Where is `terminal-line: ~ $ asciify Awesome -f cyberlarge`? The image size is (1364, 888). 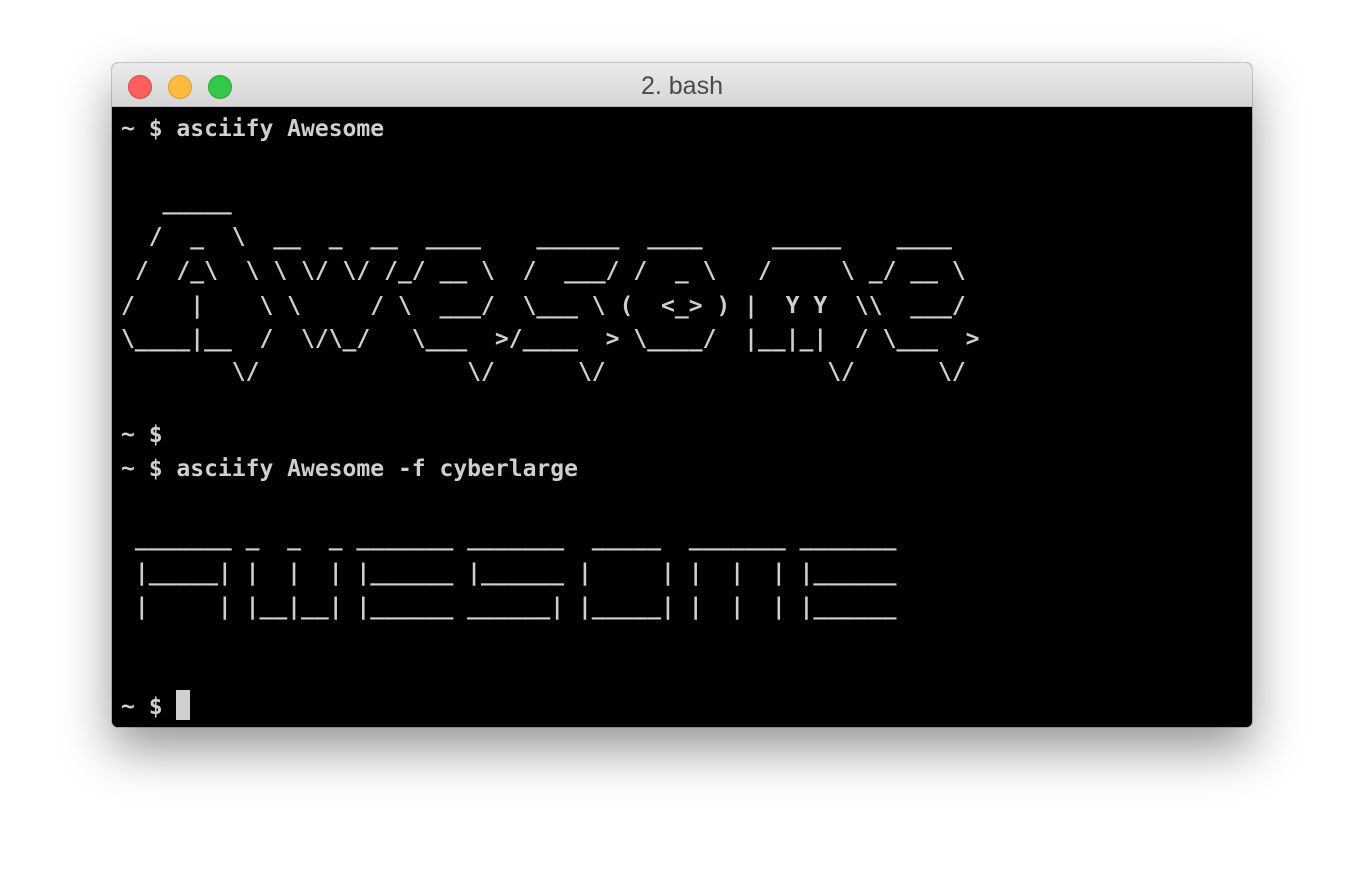
terminal-line: ~ $ asciify Awesome -f cyberlarge is located at coordinates (349, 469).